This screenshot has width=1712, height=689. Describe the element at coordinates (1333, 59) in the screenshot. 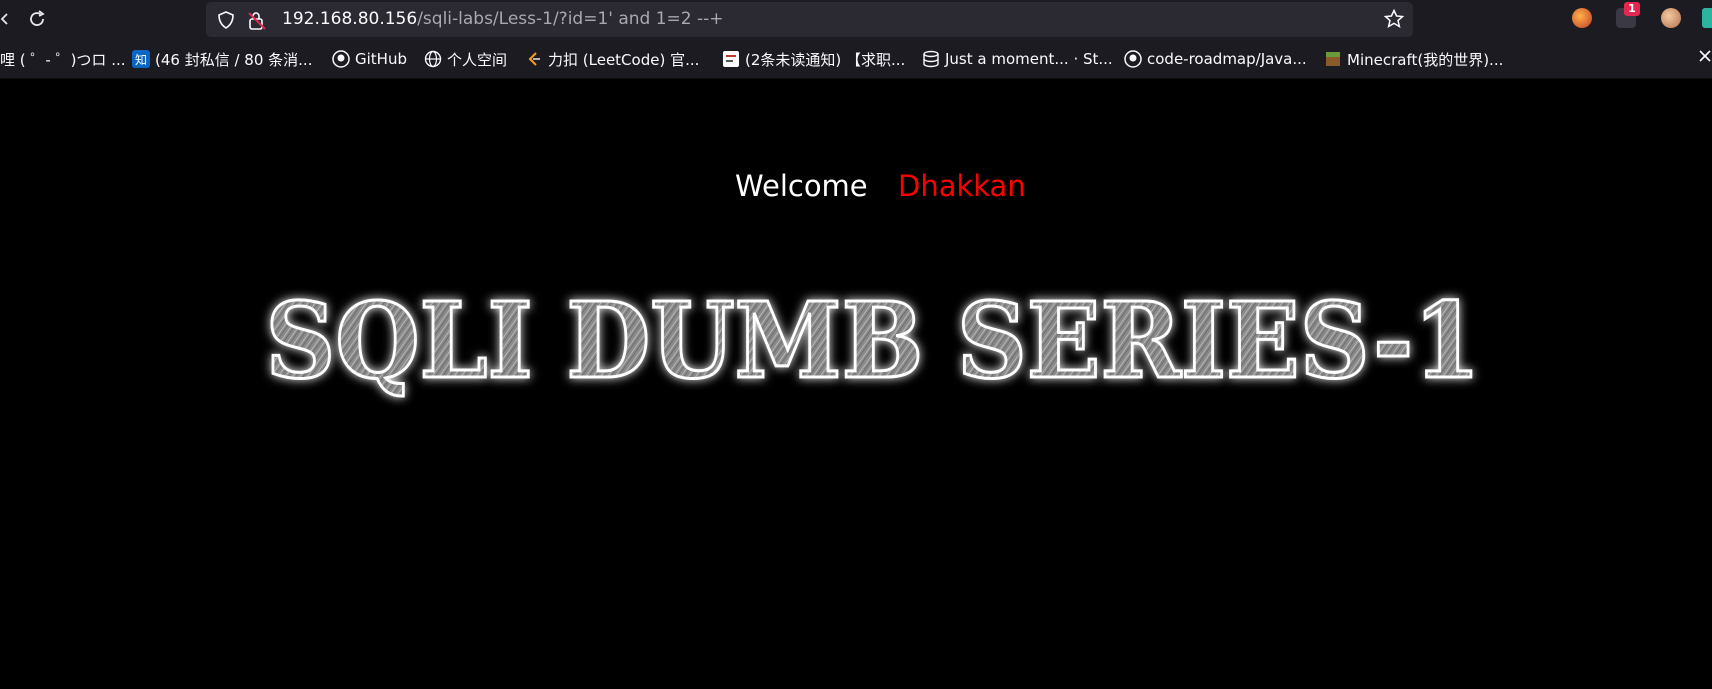

I see `minecraft-icon` at that location.